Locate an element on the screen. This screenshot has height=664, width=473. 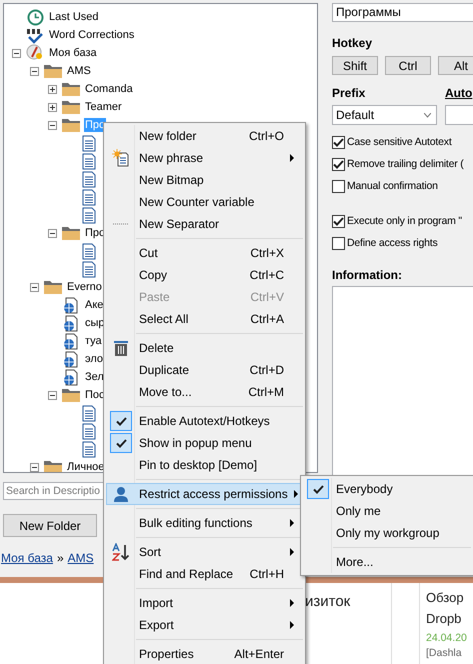
item-title: Dropb is located at coordinates (444, 619).